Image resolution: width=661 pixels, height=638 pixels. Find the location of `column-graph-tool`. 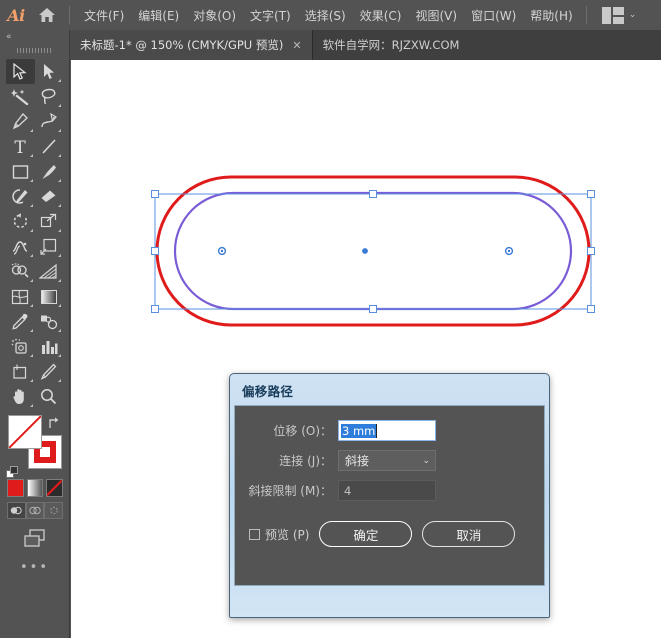

column-graph-tool is located at coordinates (49, 346).